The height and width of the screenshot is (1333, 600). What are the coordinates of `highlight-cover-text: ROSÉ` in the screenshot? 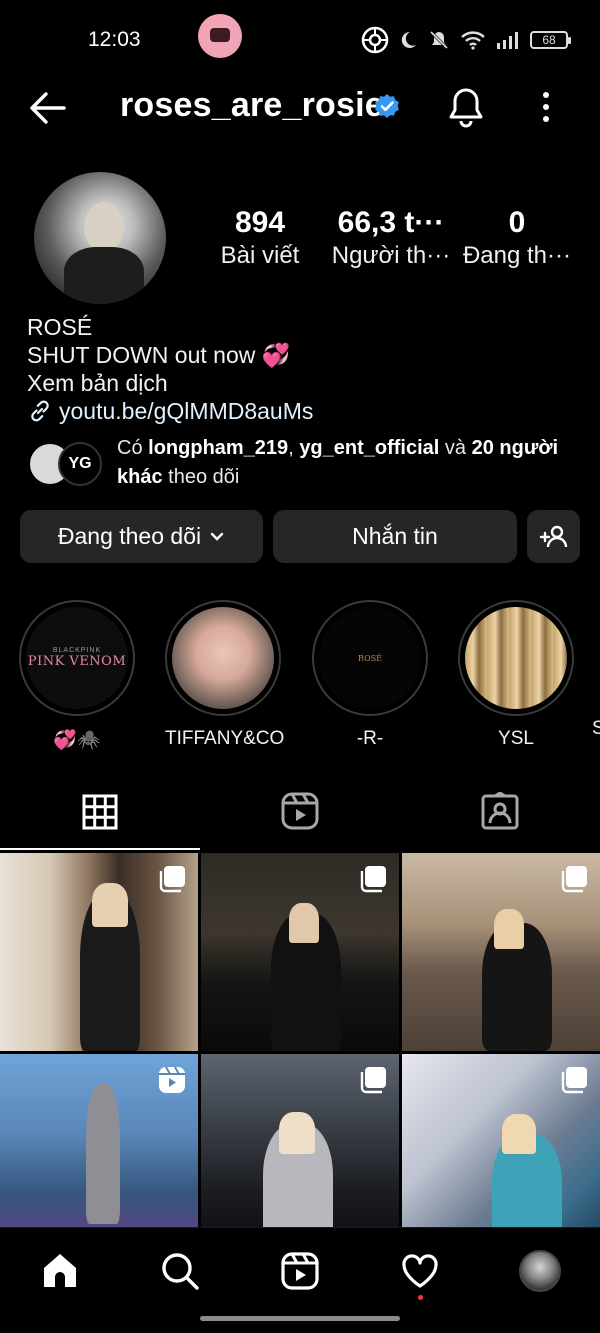 It's located at (370, 658).